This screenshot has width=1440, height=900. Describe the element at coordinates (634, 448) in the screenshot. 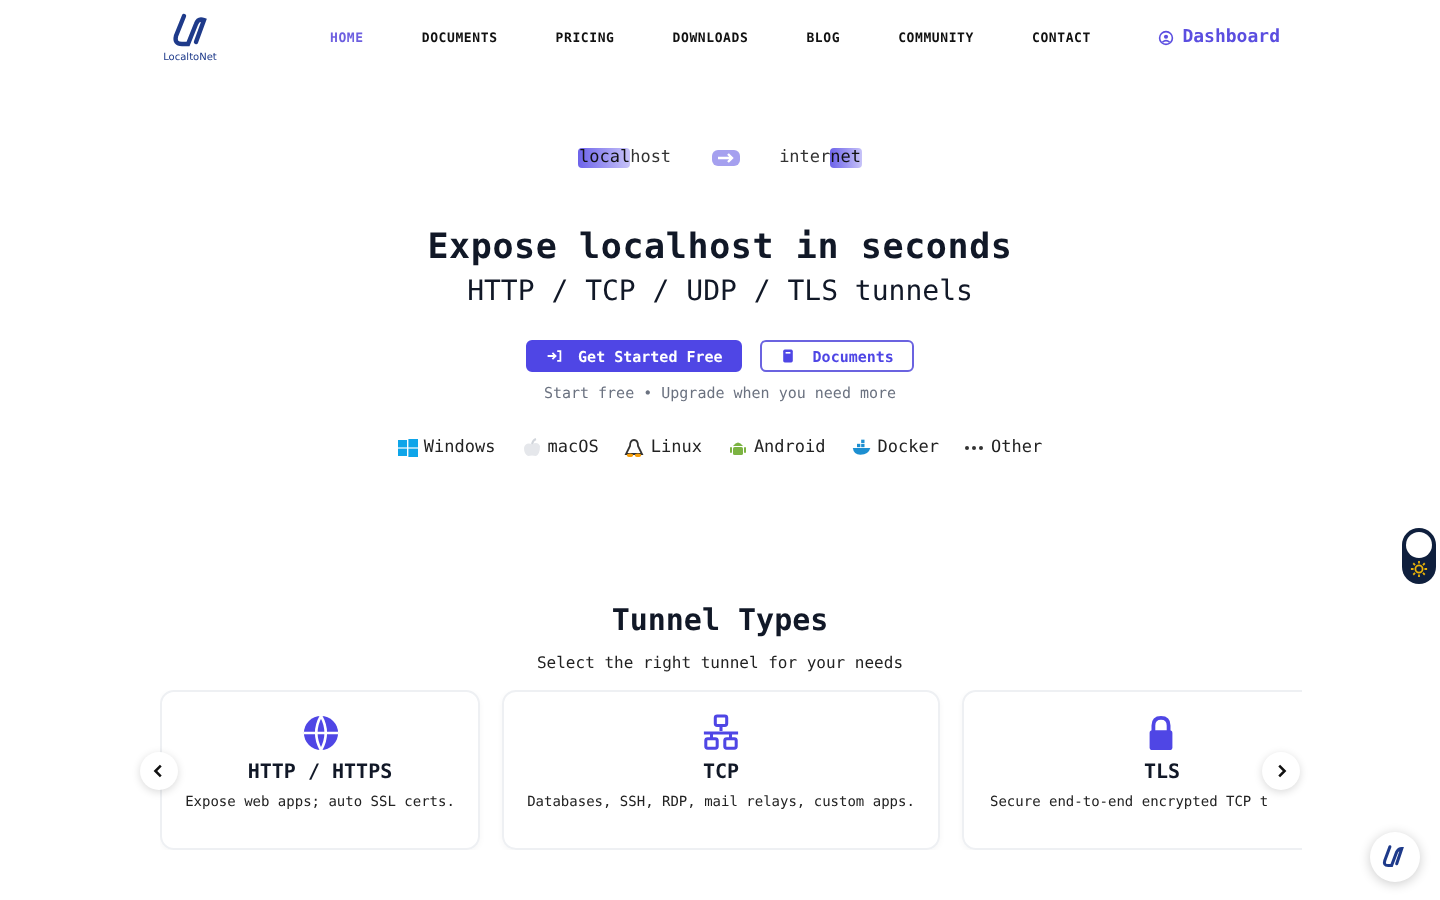

I see `penguin-icon` at that location.